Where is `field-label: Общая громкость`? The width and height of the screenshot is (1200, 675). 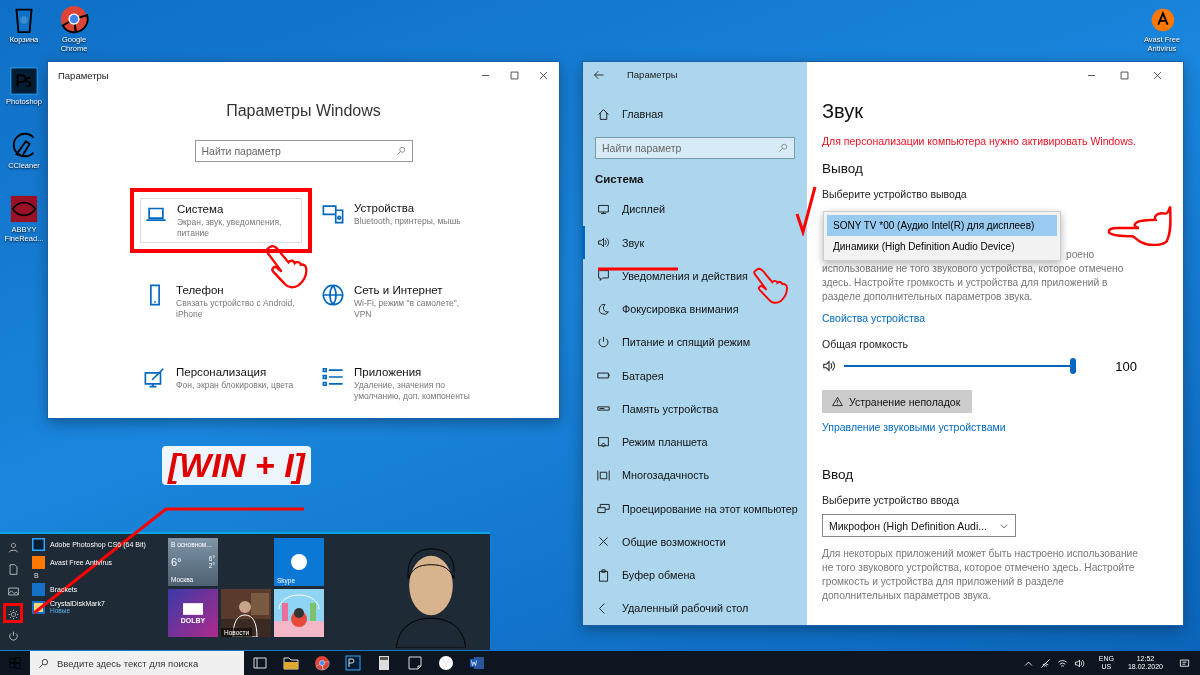
field-label: Общая громкость is located at coordinates (865, 344).